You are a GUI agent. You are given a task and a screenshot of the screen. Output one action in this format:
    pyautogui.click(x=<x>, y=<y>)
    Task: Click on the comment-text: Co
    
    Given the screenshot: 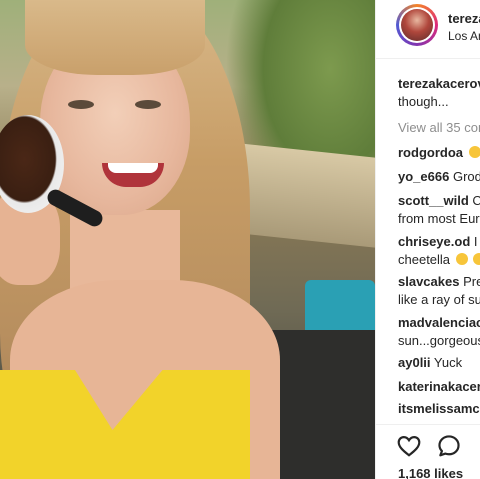 What is the action you would take?
    pyautogui.click(x=476, y=200)
    